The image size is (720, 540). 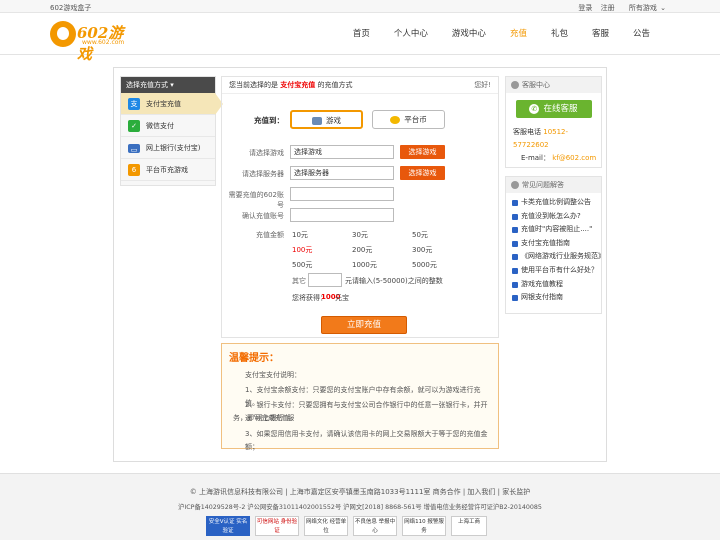 I want to click on caret-down-icon: ▾, so click(x=172, y=85).